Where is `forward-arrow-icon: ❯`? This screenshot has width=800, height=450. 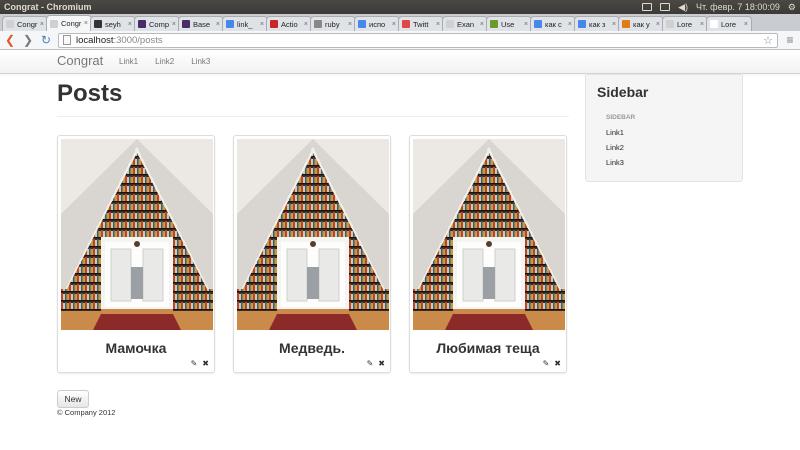
forward-arrow-icon: ❯ is located at coordinates (28, 40).